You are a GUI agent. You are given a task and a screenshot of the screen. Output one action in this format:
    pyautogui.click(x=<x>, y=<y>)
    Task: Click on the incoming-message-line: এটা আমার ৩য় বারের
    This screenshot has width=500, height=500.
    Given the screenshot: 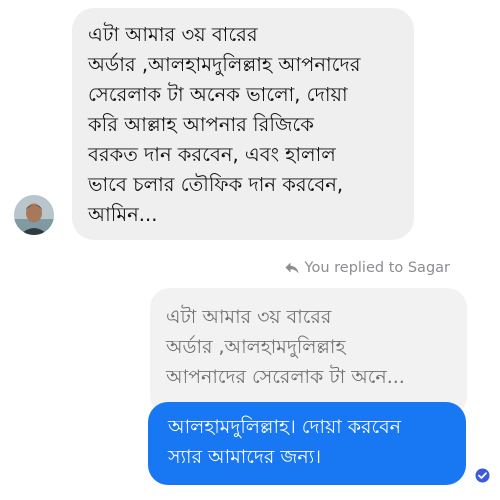 What is the action you would take?
    pyautogui.click(x=173, y=34)
    